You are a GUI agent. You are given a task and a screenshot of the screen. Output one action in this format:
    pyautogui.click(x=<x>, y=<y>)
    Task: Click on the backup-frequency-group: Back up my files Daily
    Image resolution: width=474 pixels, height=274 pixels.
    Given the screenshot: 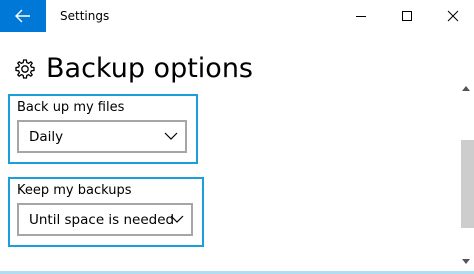 What is the action you would take?
    pyautogui.click(x=103, y=129)
    